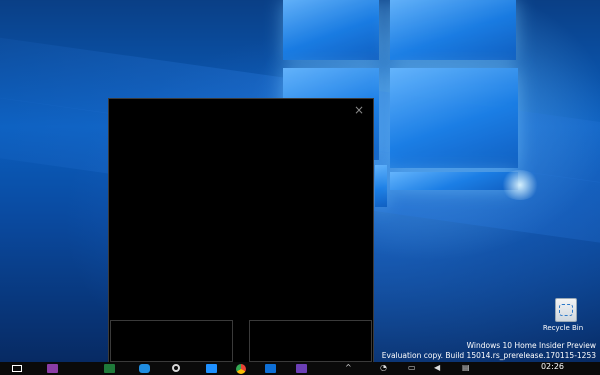 The height and width of the screenshot is (375, 600). Describe the element at coordinates (563, 328) in the screenshot. I see `recycle-bin-label: Recycle Bin` at that location.